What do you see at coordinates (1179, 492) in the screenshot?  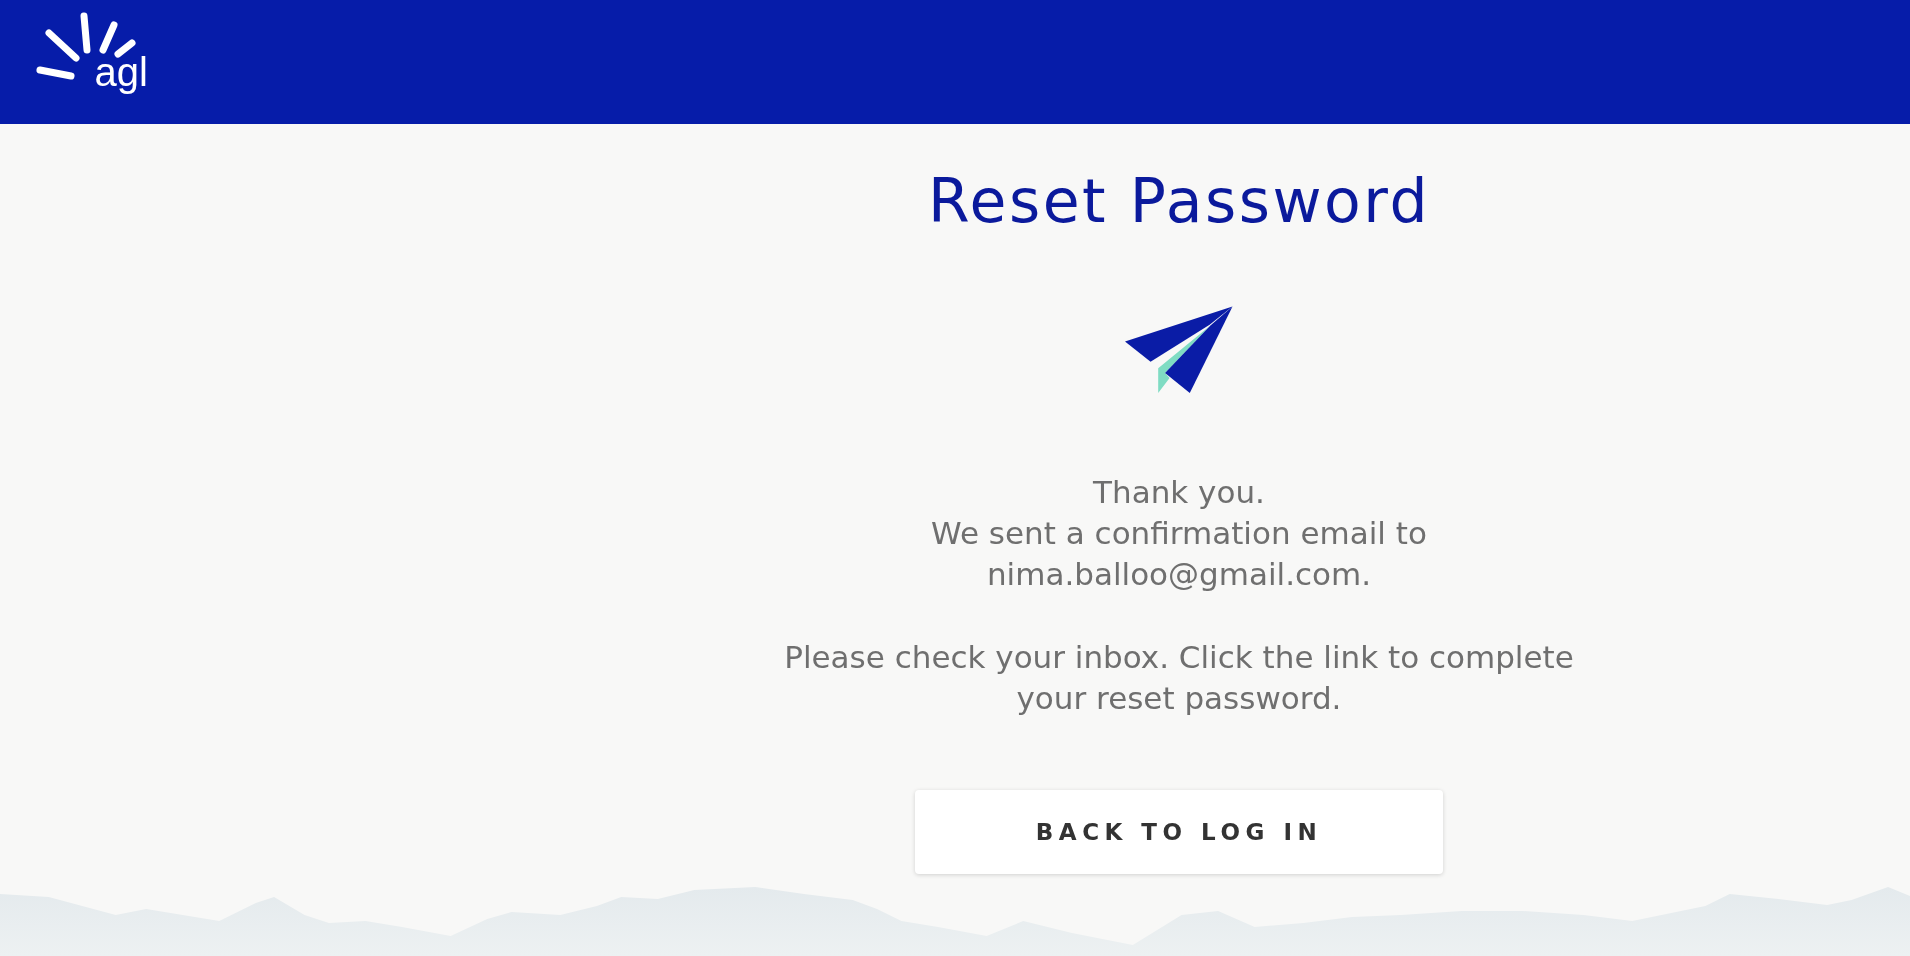 I see `greeting-text: Thank you.` at bounding box center [1179, 492].